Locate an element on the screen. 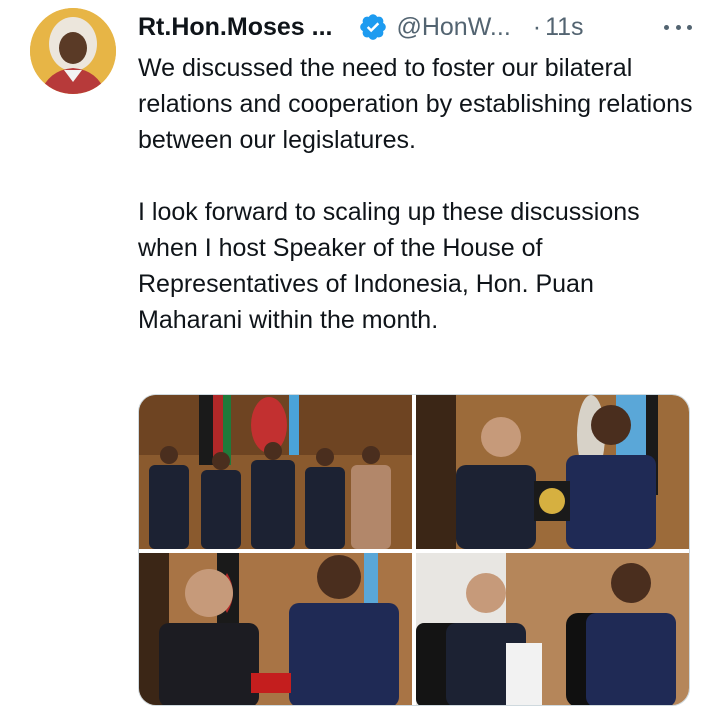 This screenshot has width=720, height=712. plaque-presentation-photo is located at coordinates (552, 472).